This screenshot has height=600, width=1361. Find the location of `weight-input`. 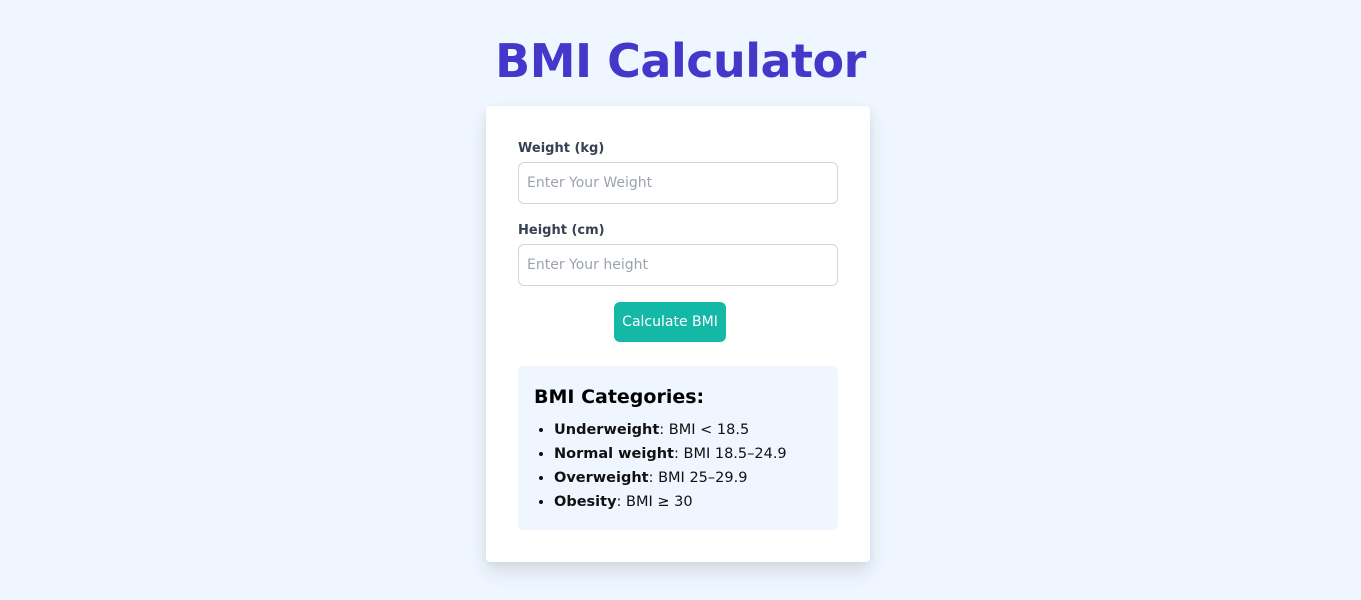

weight-input is located at coordinates (678, 183).